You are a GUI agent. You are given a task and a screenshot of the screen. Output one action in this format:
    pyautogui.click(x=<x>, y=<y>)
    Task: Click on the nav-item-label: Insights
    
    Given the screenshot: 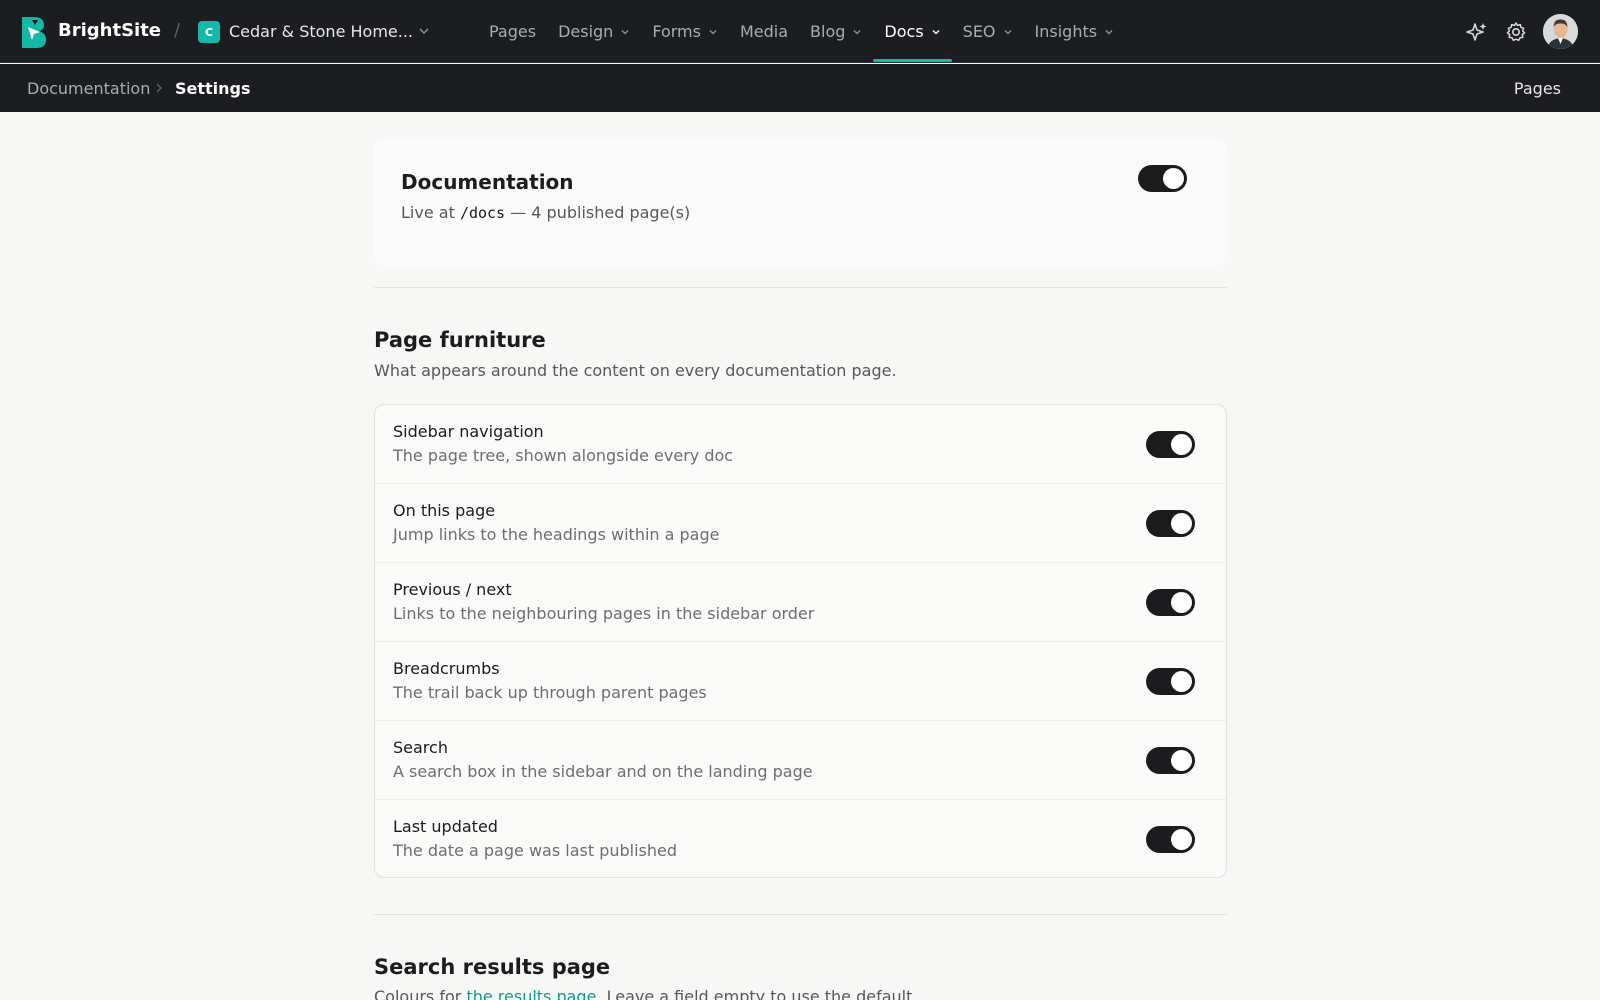 What is the action you would take?
    pyautogui.click(x=1066, y=31)
    